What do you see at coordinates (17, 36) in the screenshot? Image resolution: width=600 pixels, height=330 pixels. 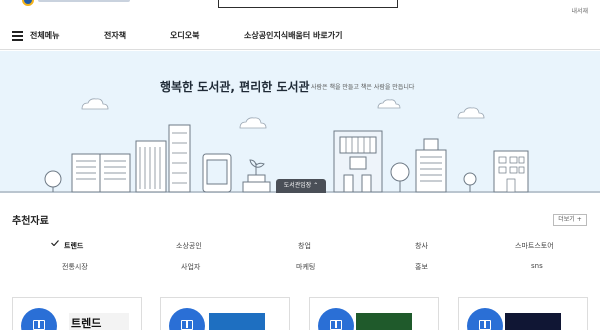 I see `hamburger-icon` at bounding box center [17, 36].